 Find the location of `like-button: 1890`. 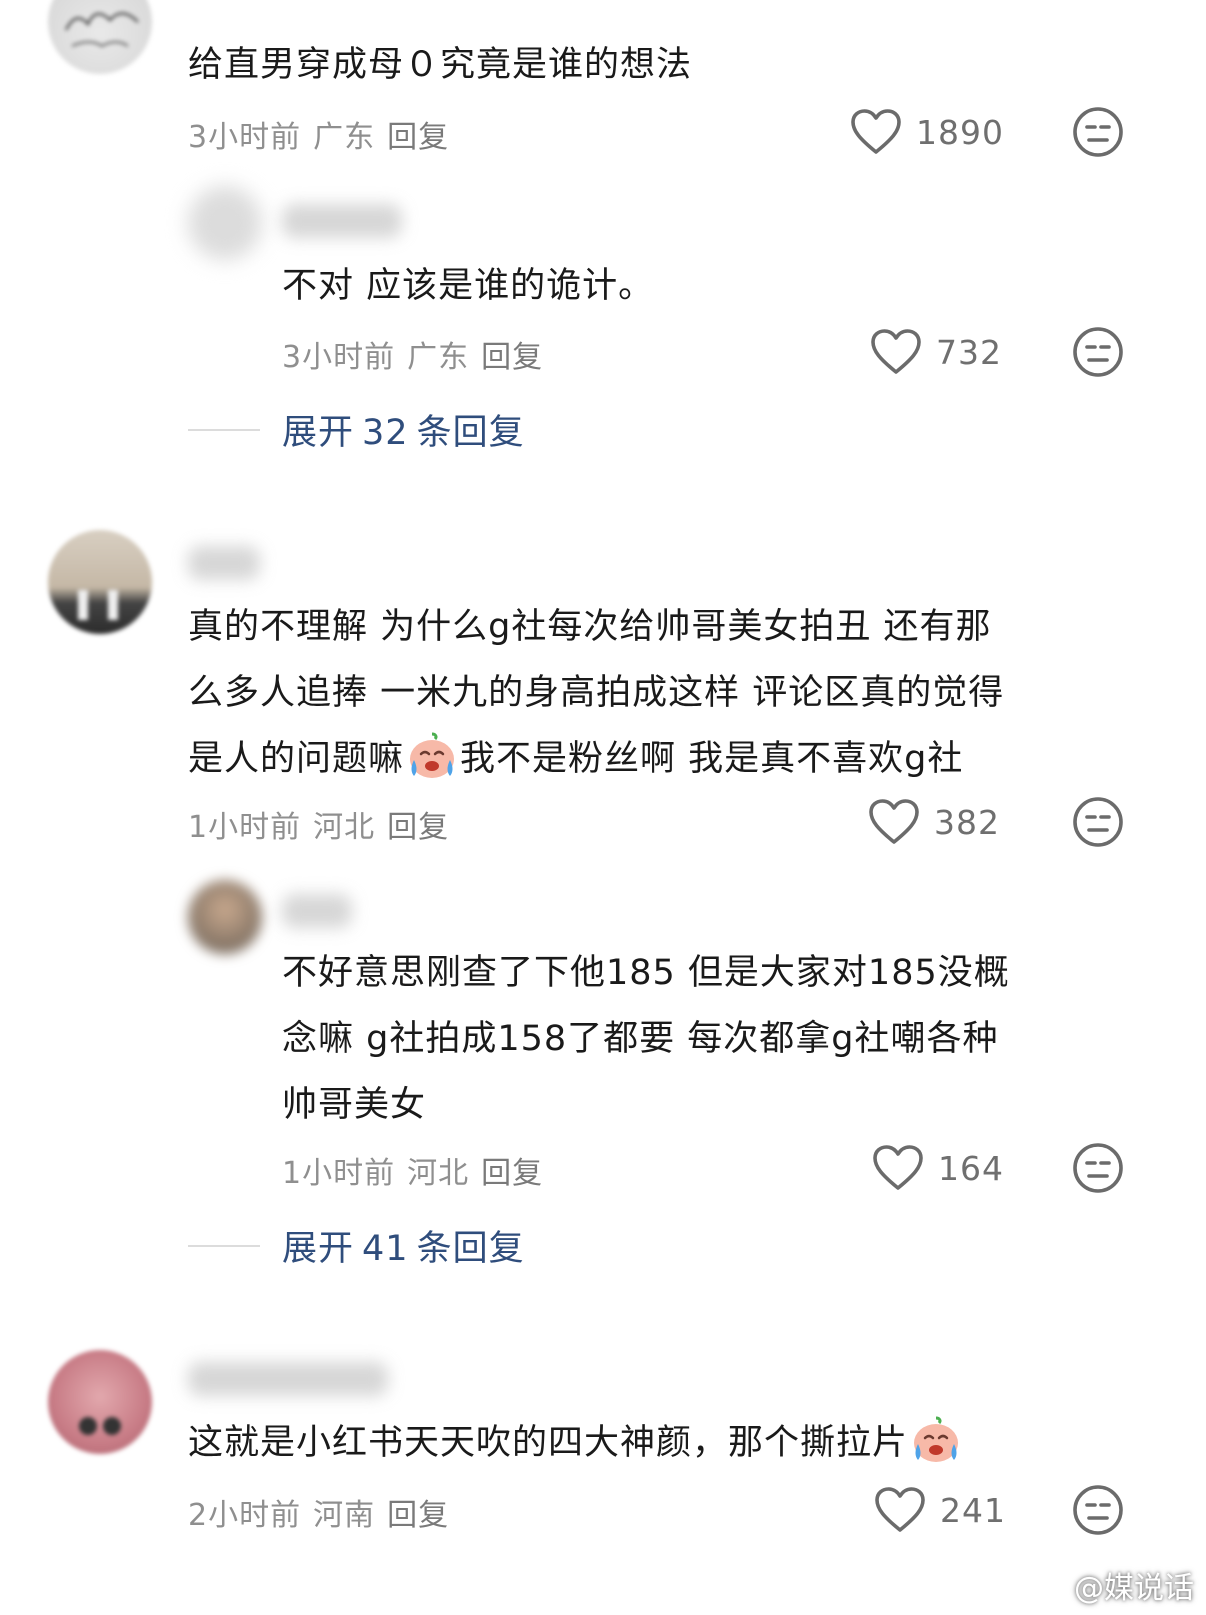

like-button: 1890 is located at coordinates (927, 132).